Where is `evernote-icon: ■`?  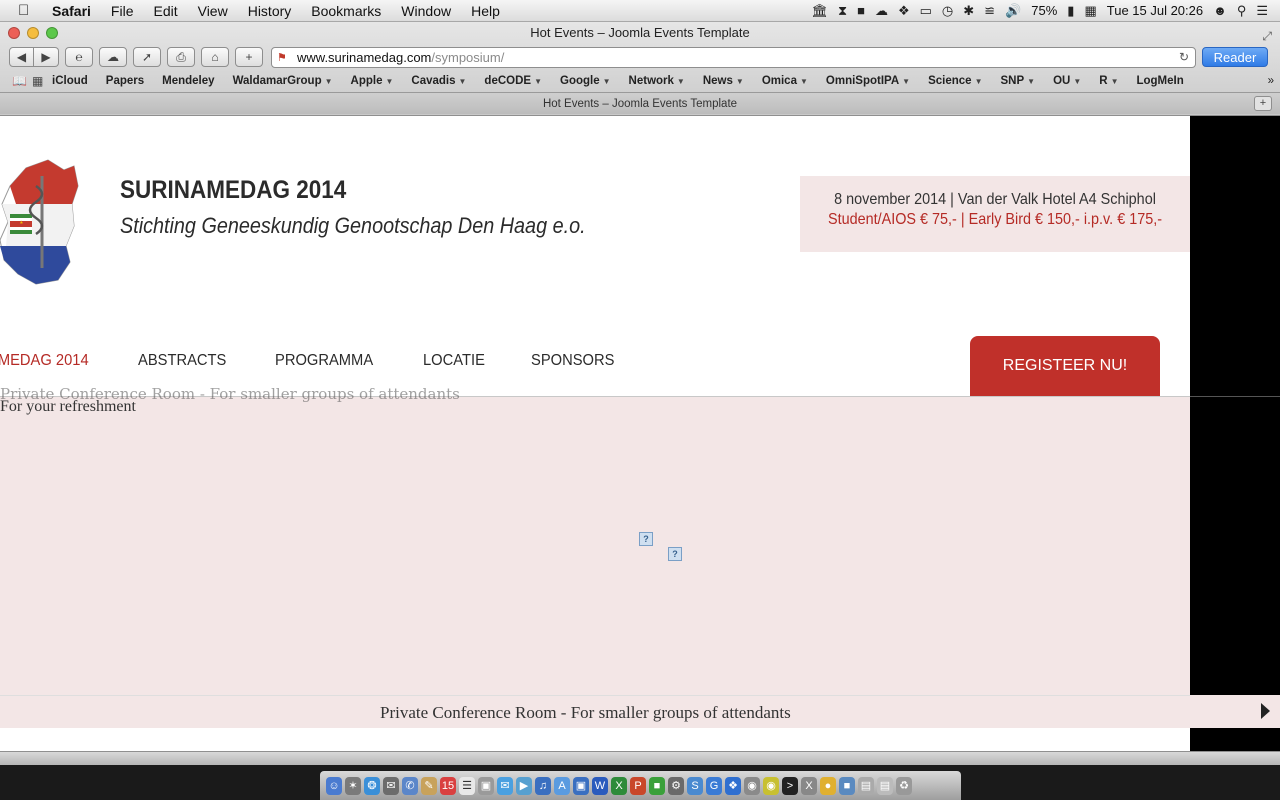
evernote-icon: ■ is located at coordinates (861, 10).